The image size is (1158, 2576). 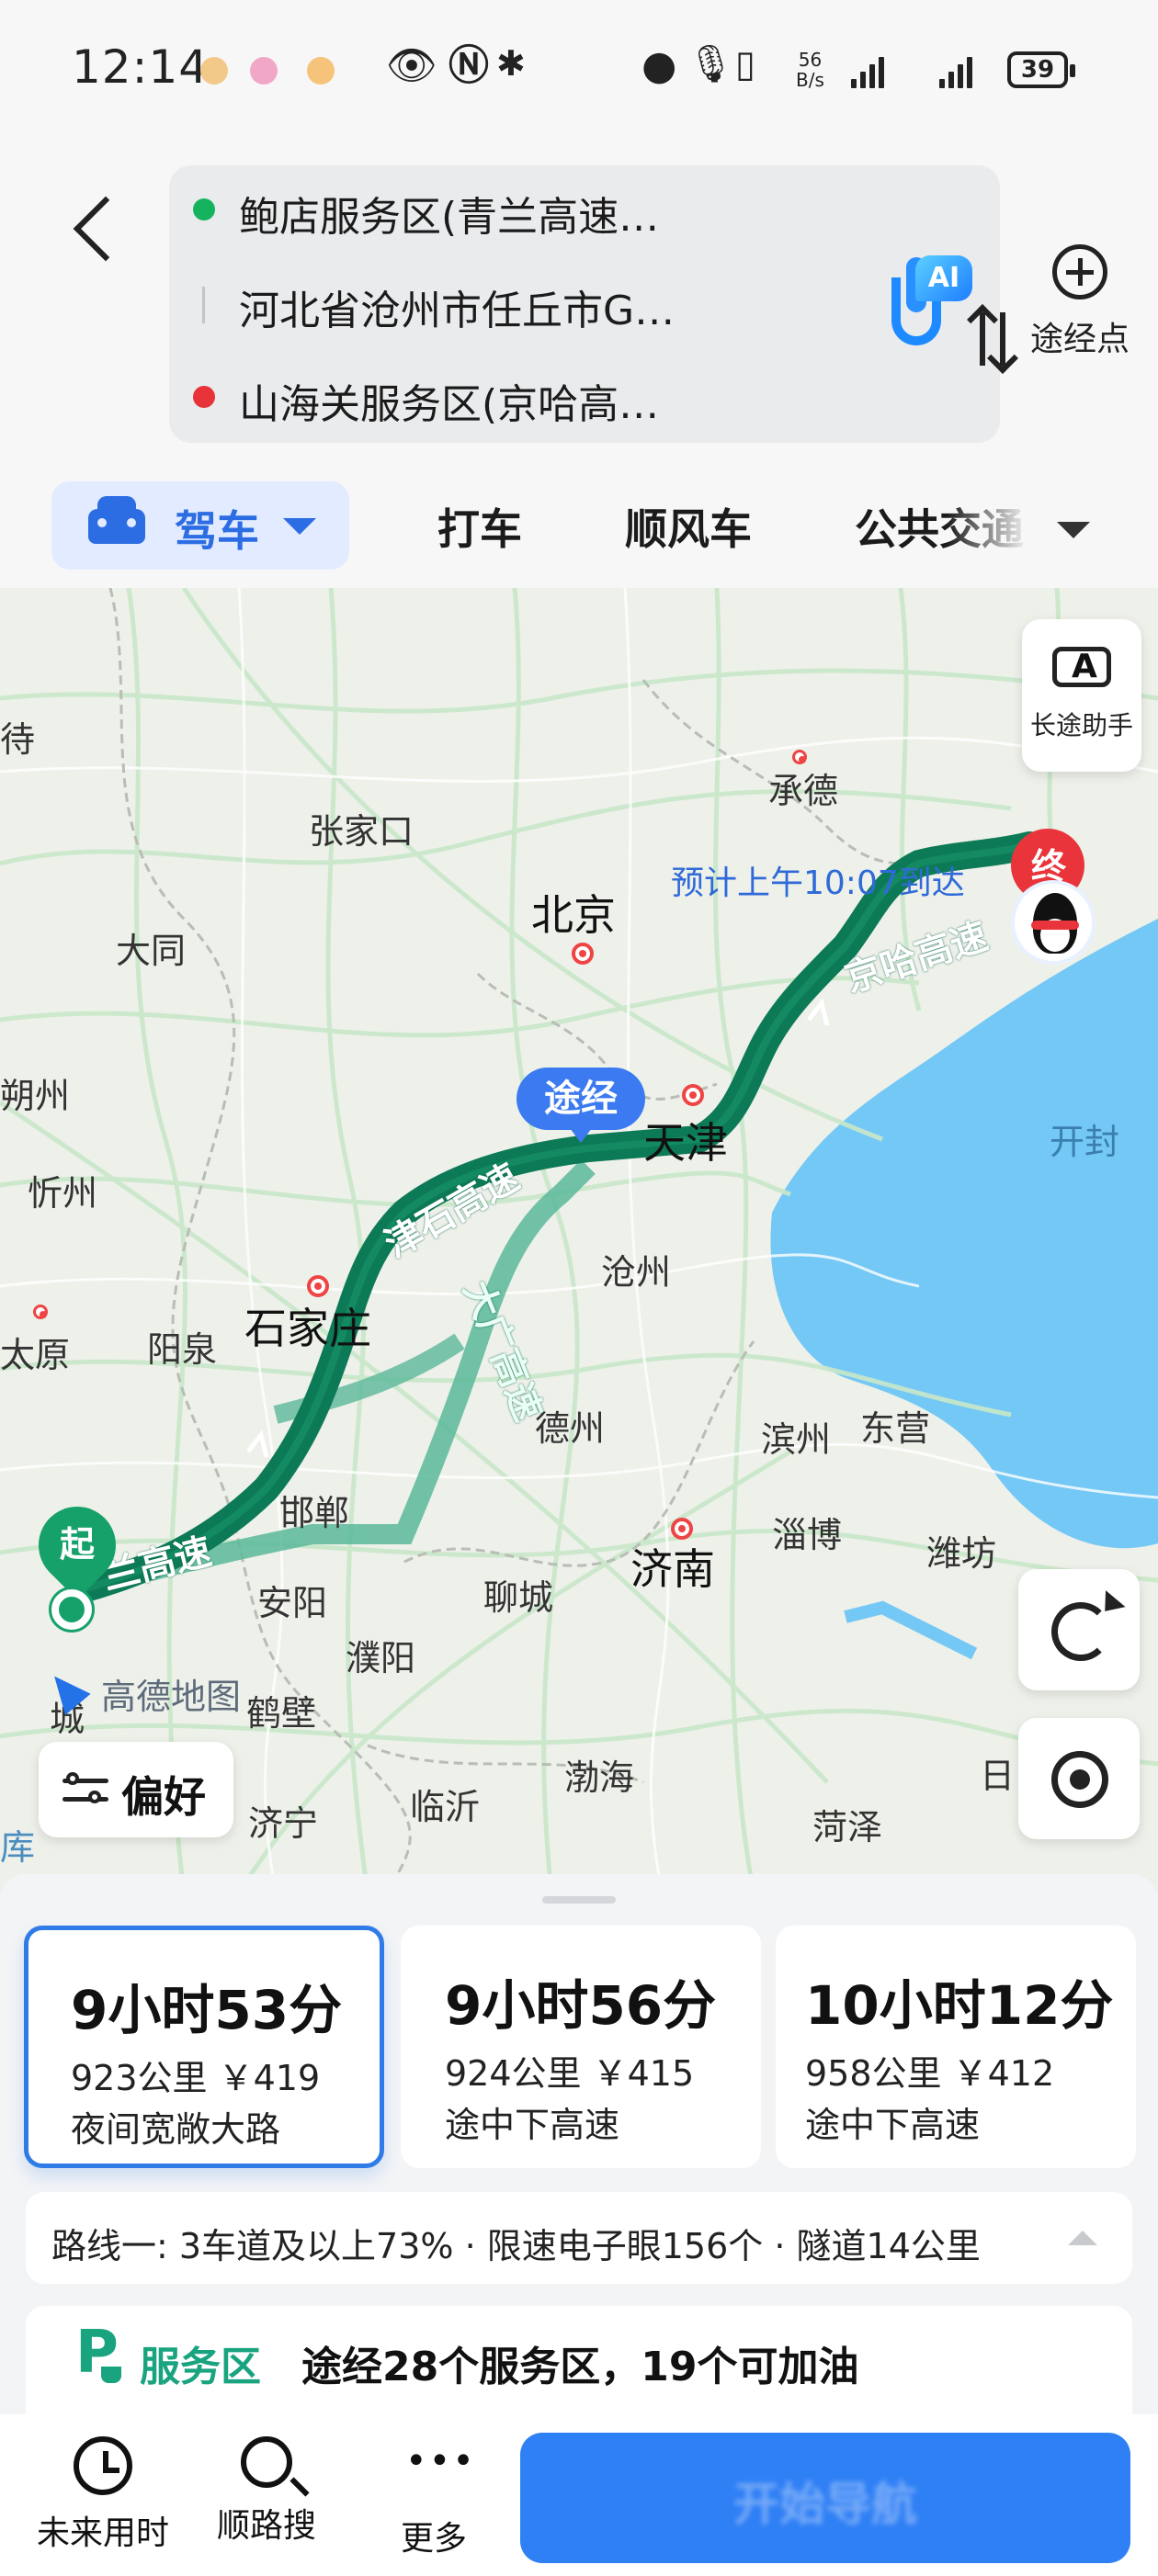 I want to click on ai-voice-button: AI, so click(x=930, y=300).